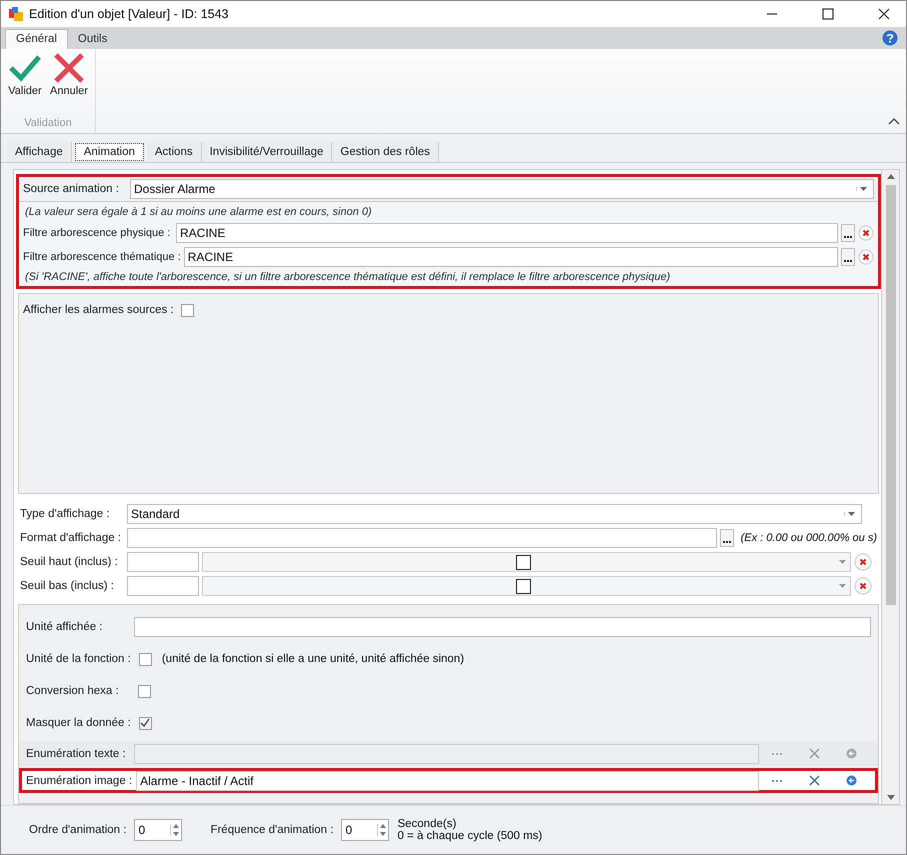 The image size is (907, 855). What do you see at coordinates (128, 14) in the screenshot?
I see `window-title: Edition d'un objet [Valeur] - ID: 1543` at bounding box center [128, 14].